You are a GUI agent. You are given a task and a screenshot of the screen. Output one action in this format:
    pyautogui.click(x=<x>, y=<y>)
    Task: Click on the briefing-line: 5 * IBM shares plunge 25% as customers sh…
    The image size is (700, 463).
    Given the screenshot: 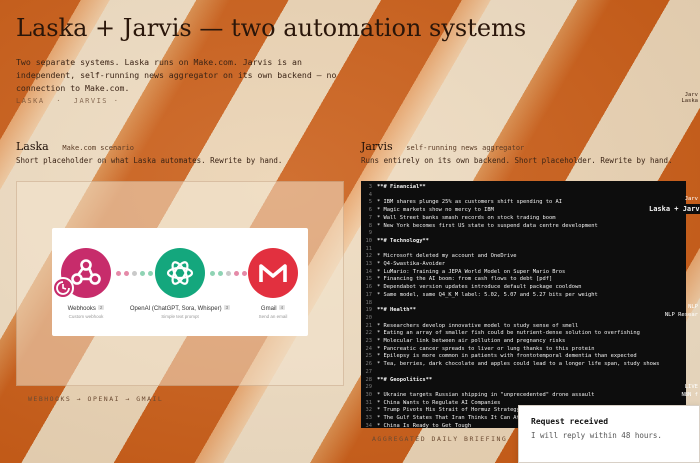 What is the action you would take?
    pyautogui.click(x=523, y=203)
    